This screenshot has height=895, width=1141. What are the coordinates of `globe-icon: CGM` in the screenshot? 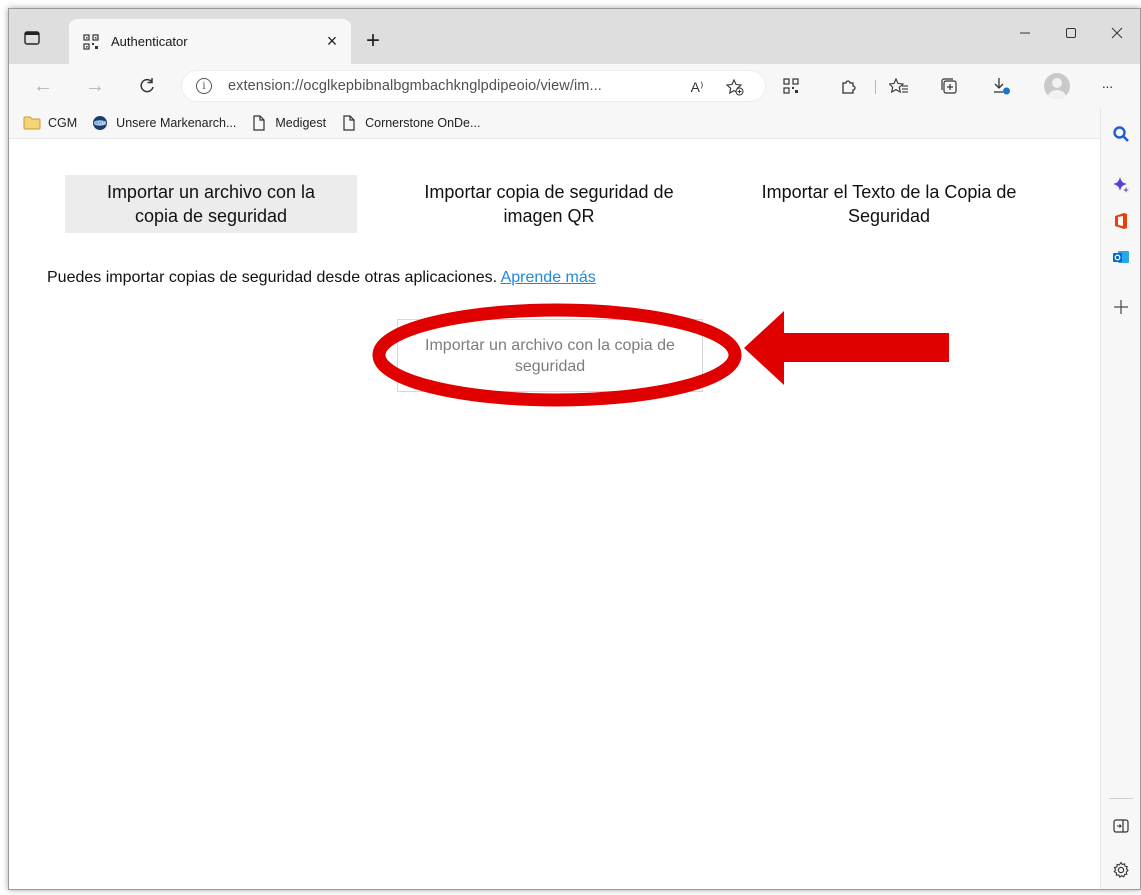 It's located at (100, 123).